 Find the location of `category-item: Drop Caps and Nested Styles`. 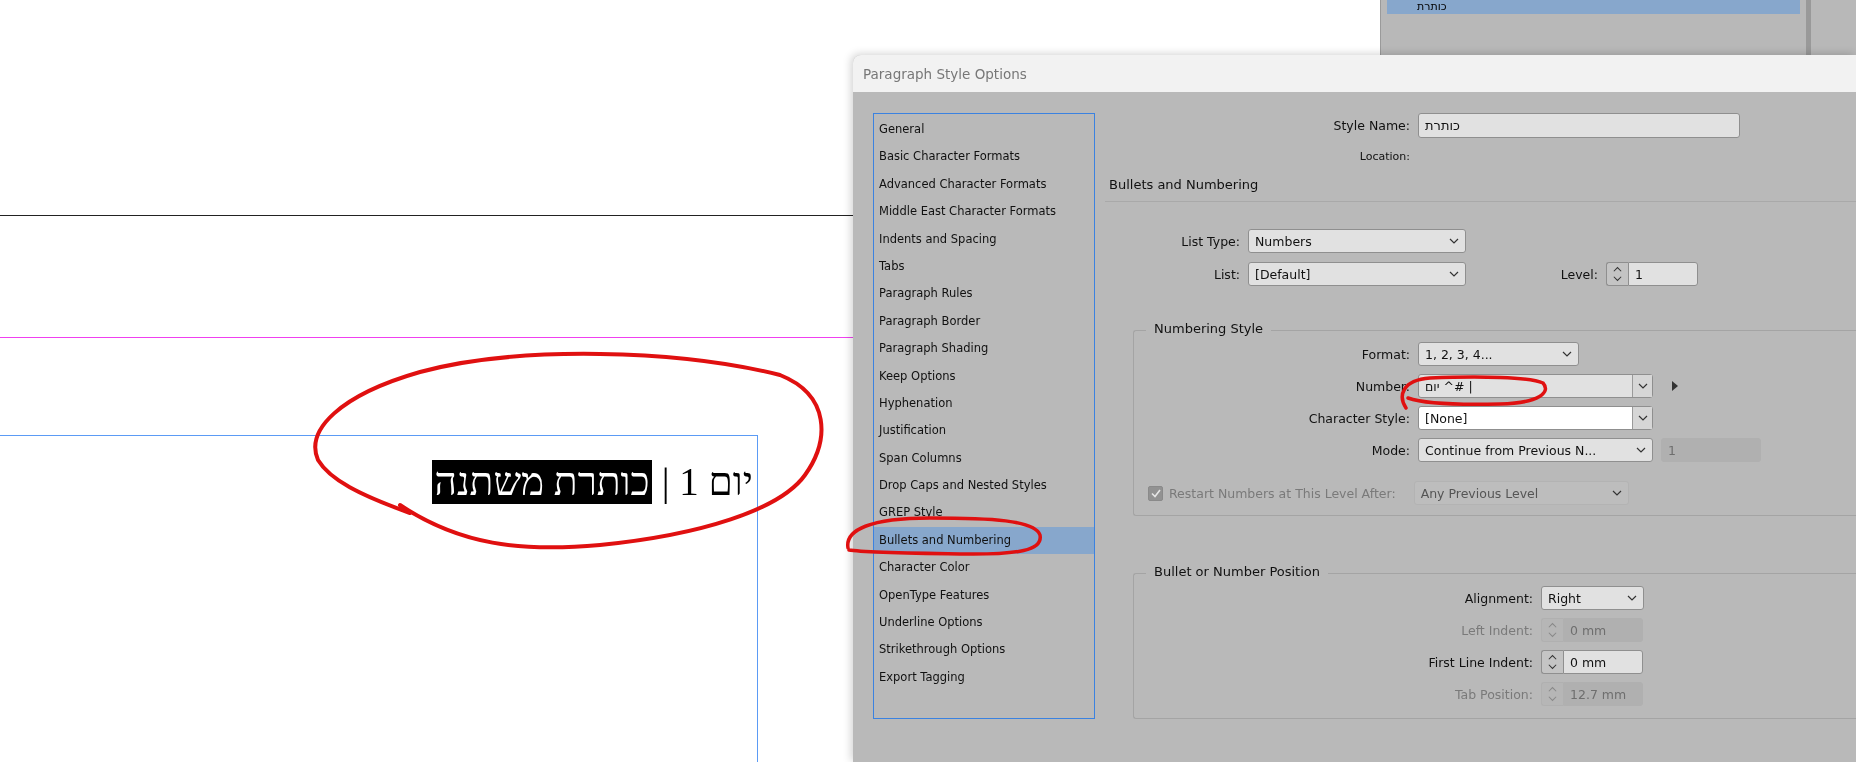

category-item: Drop Caps and Nested Styles is located at coordinates (984, 486).